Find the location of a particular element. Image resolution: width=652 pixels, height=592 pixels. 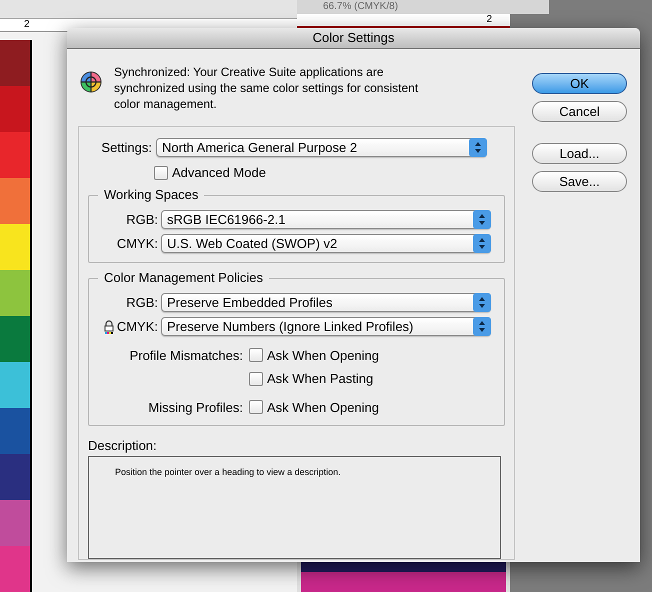

checkbox-label: Ask When Pasting is located at coordinates (320, 379).